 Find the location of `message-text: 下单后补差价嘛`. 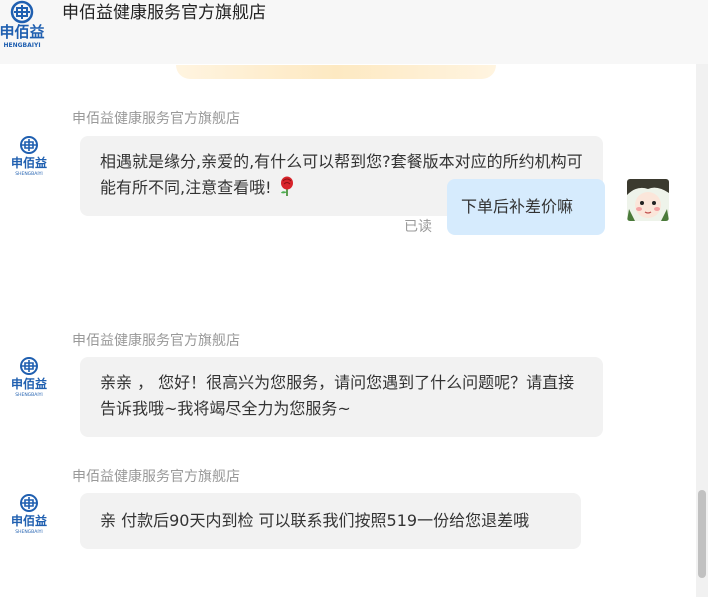

message-text: 下单后补差价嘛 is located at coordinates (517, 206).